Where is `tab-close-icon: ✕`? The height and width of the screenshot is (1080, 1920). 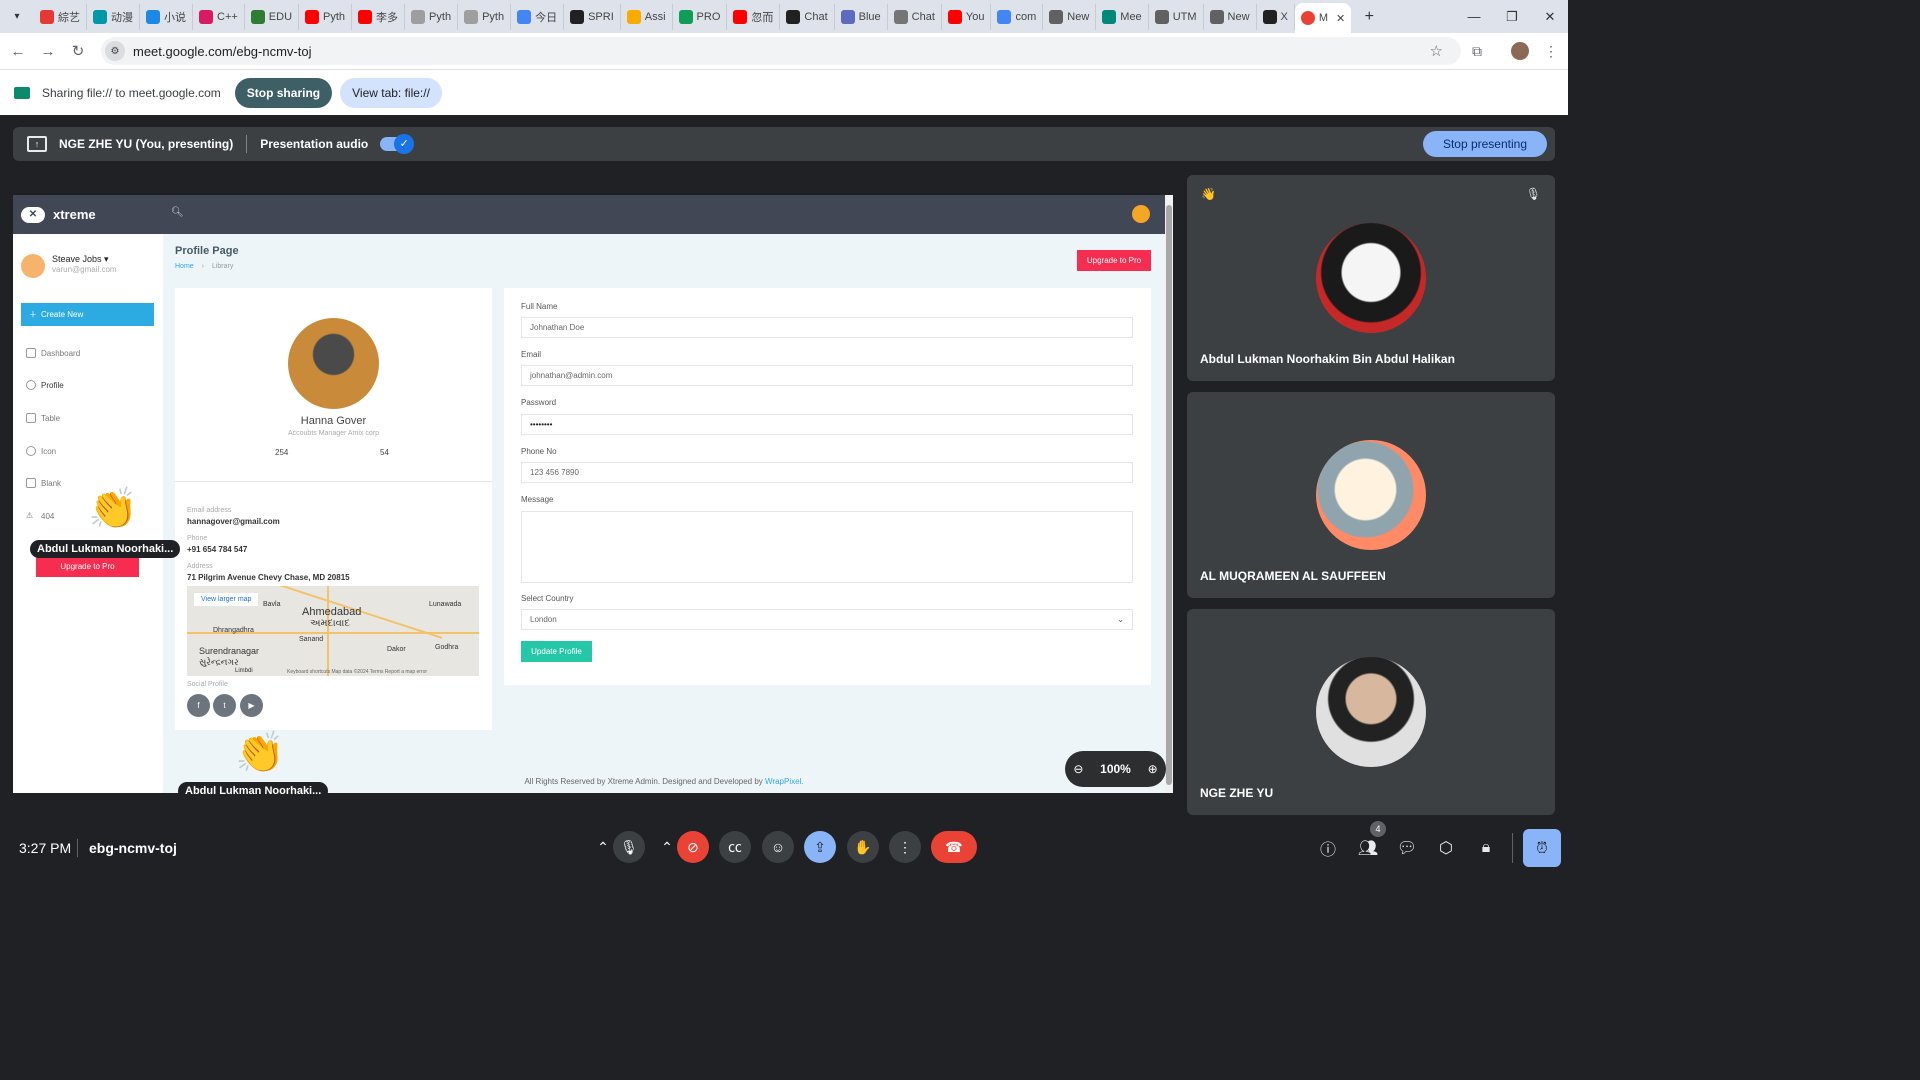
tab-close-icon: ✕ is located at coordinates (1340, 18).